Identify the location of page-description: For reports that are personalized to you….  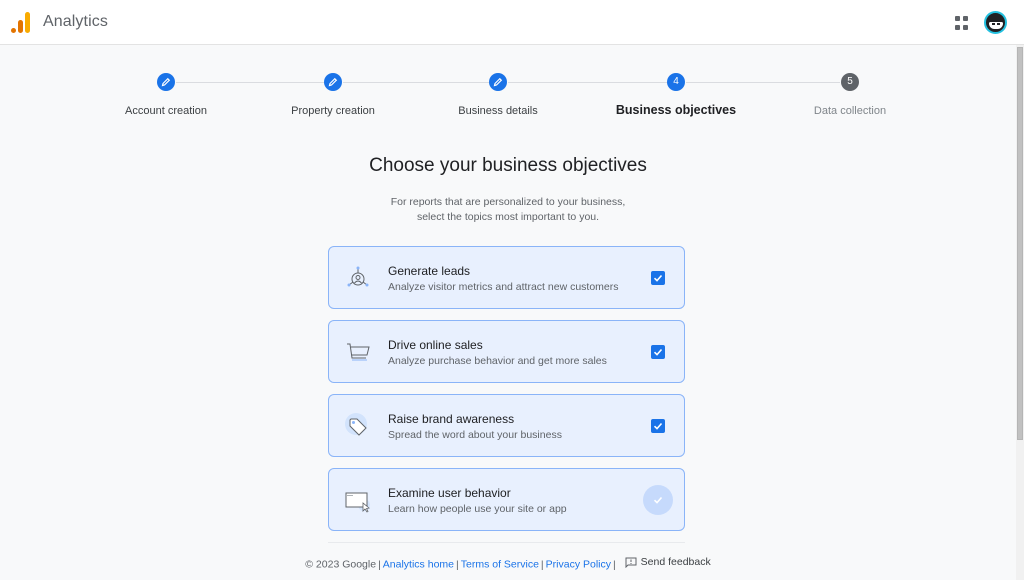
(508, 209).